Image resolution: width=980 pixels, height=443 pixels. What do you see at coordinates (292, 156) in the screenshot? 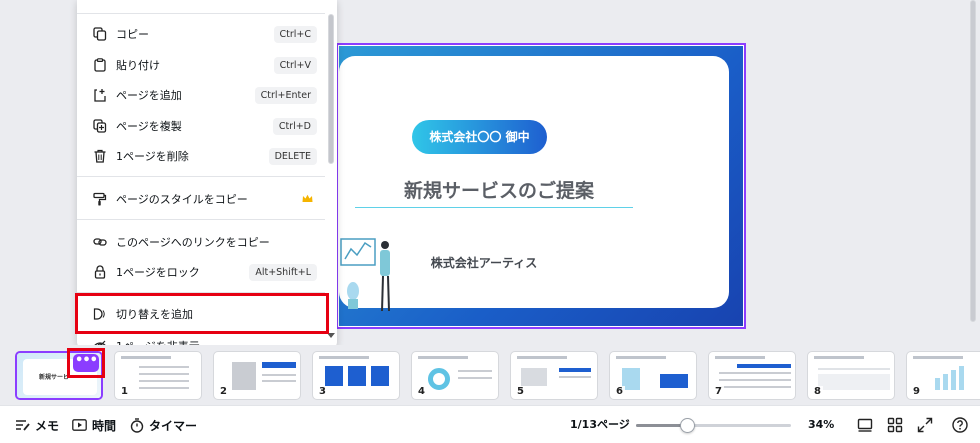
I see `shortcut-badge: DELETE` at bounding box center [292, 156].